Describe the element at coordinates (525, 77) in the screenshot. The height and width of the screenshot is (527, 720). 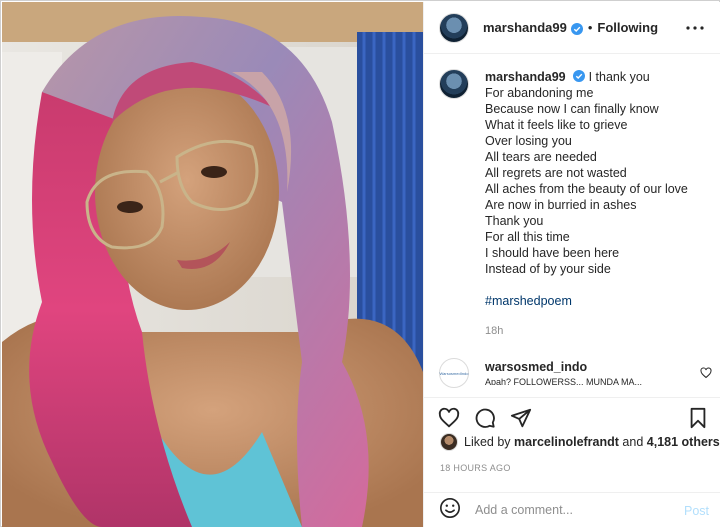
I see `caption-username: marshanda99` at that location.